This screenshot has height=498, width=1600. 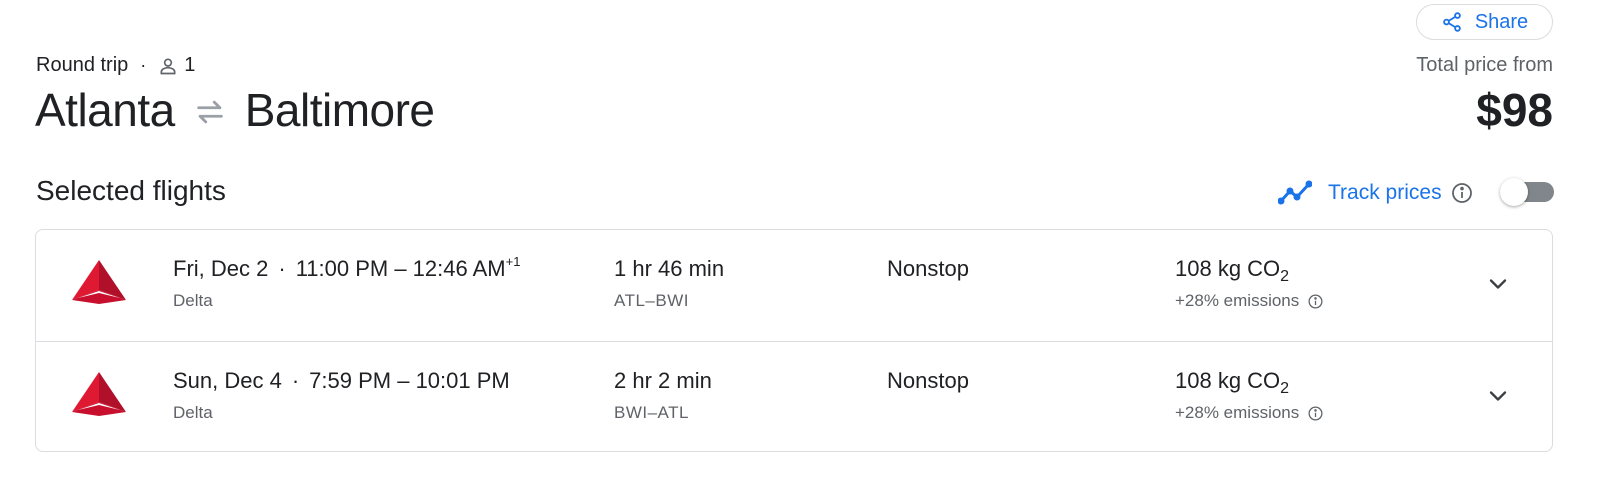 I want to click on share-button: Share, so click(x=1484, y=22).